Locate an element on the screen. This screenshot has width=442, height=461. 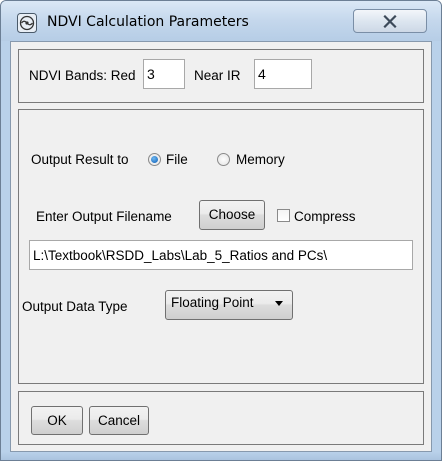
file-radio-label: File is located at coordinates (177, 159).